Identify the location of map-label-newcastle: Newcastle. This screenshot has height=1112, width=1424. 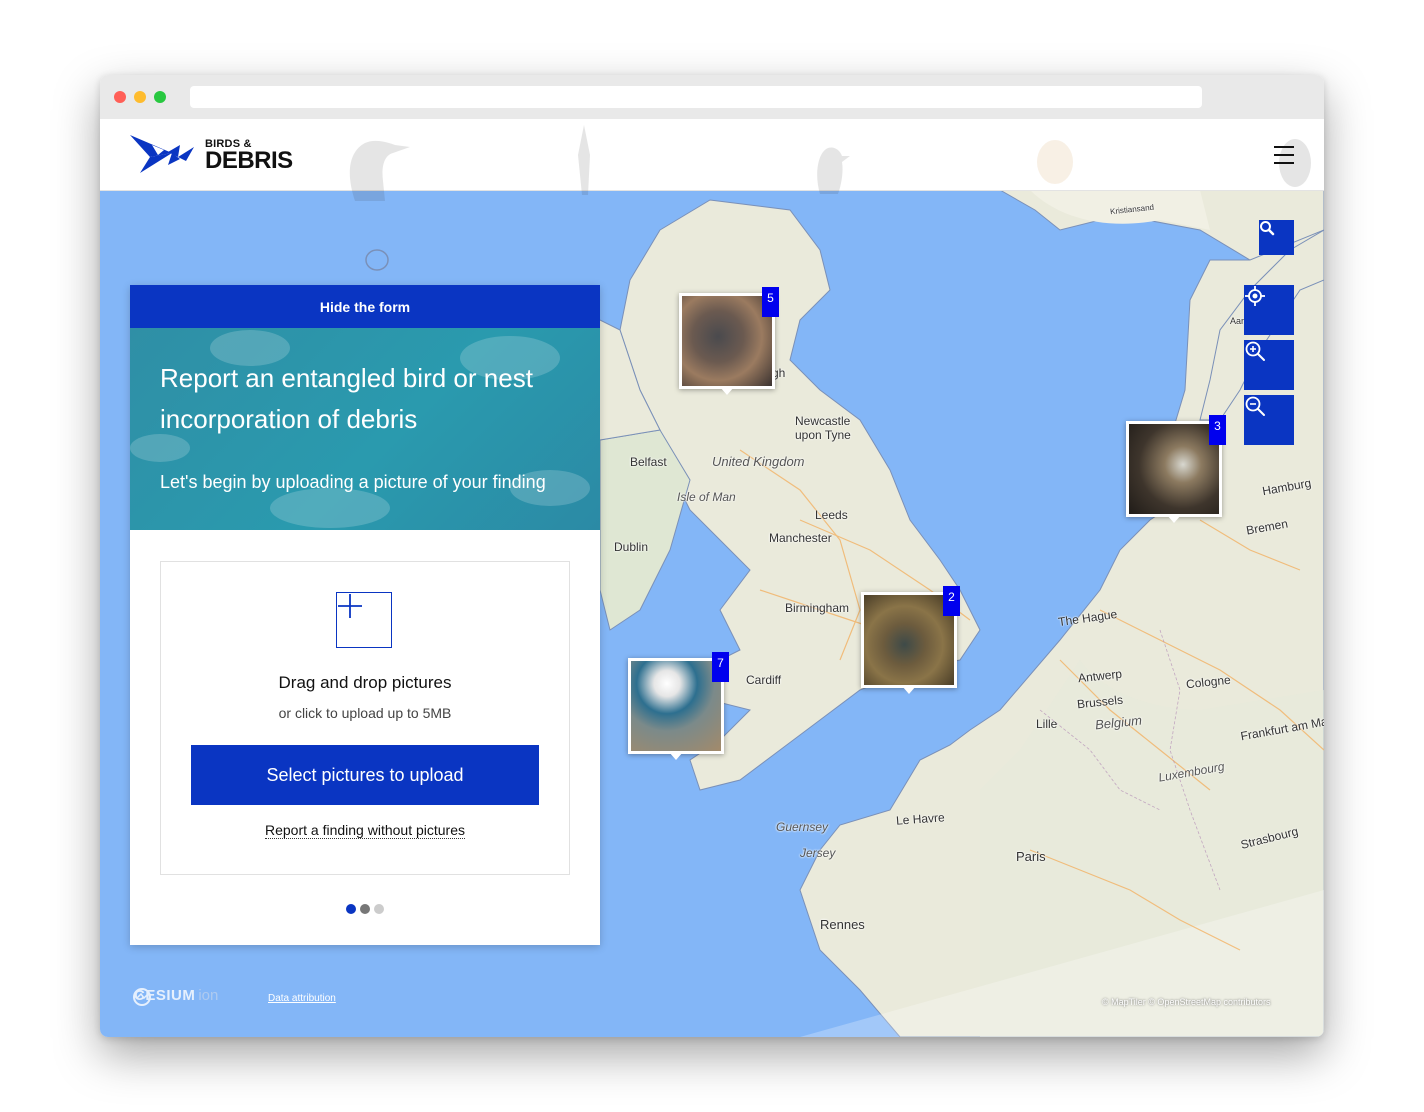
(823, 421).